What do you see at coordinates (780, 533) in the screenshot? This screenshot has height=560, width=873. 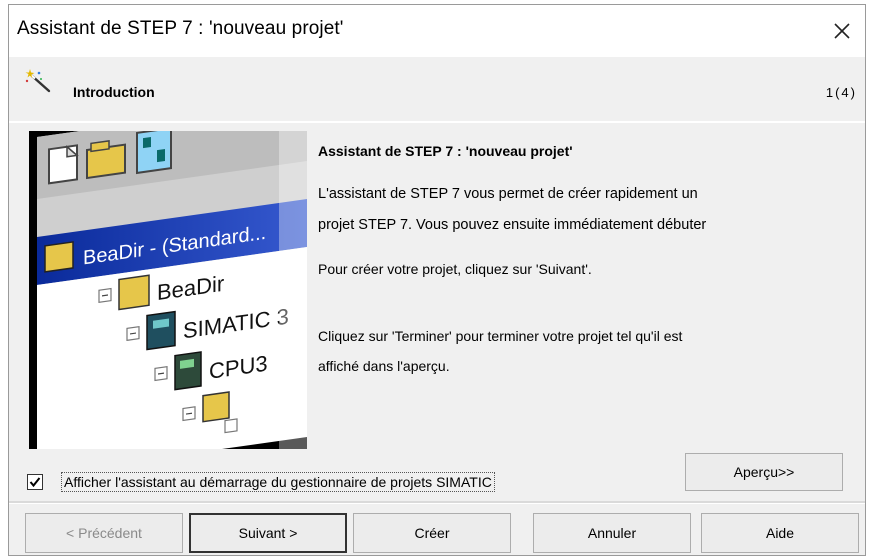 I see `help-button: Aide` at bounding box center [780, 533].